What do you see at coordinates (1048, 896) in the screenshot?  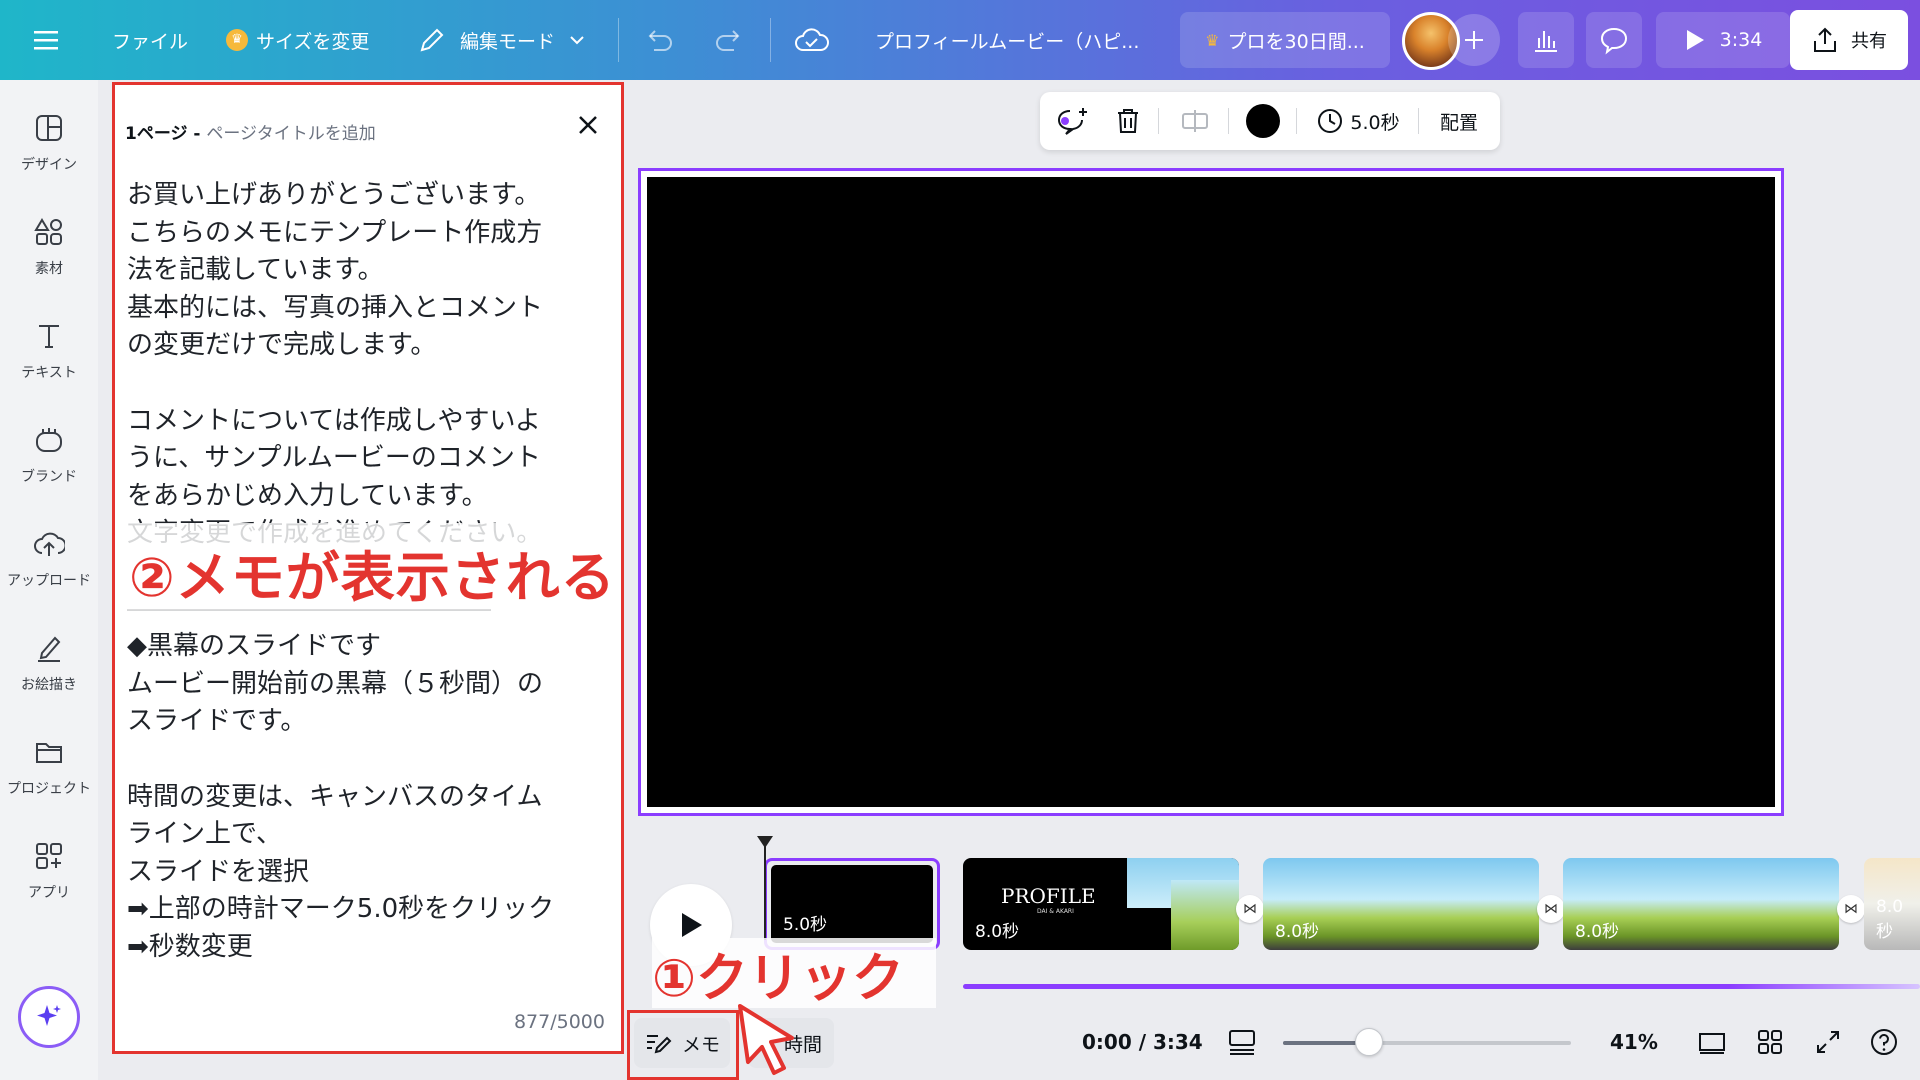 I see `clip-title: PROFILE` at bounding box center [1048, 896].